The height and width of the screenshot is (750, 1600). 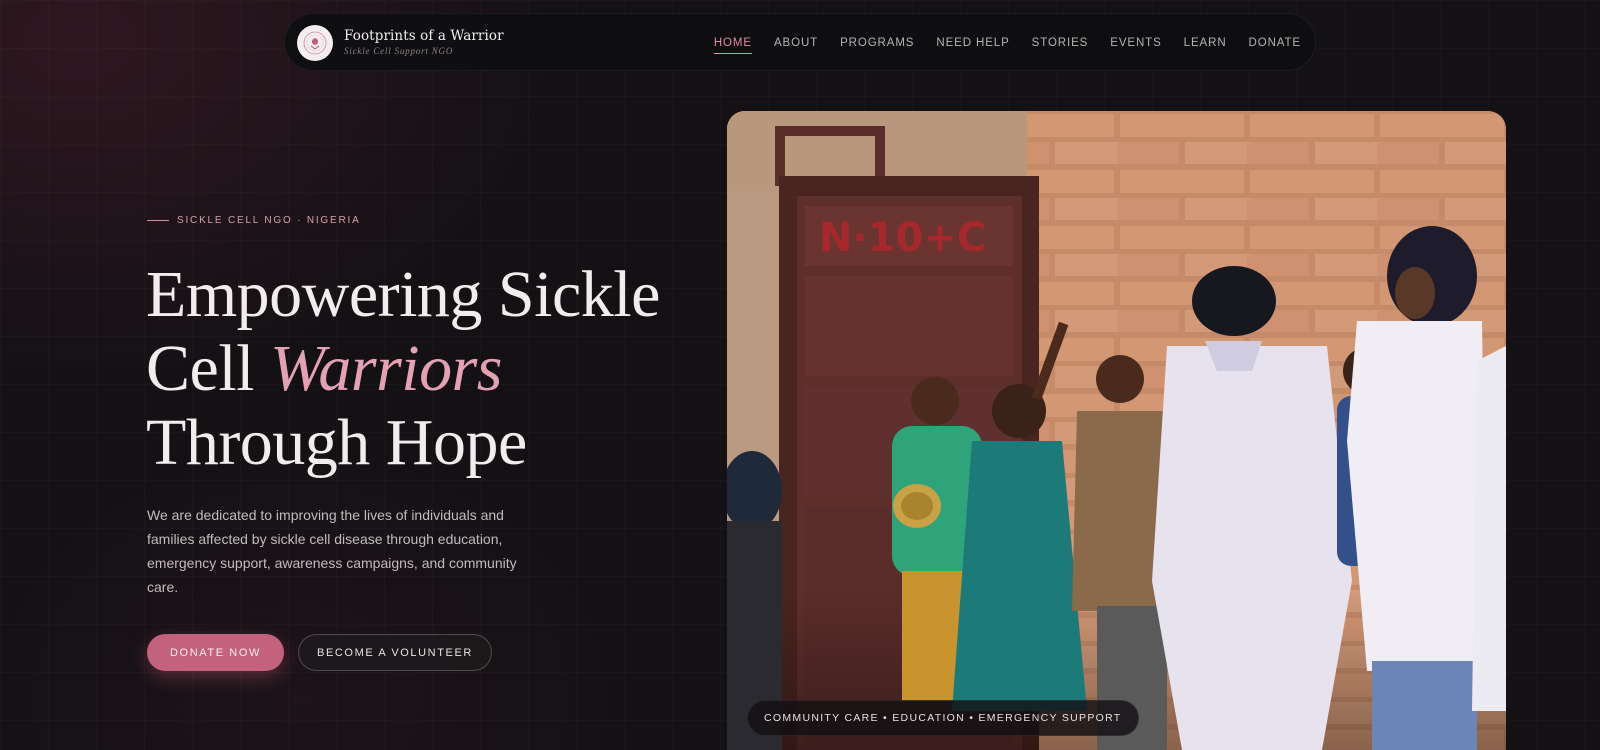 I want to click on brand-subtitle: Sickle Cell Support NGO, so click(x=399, y=51).